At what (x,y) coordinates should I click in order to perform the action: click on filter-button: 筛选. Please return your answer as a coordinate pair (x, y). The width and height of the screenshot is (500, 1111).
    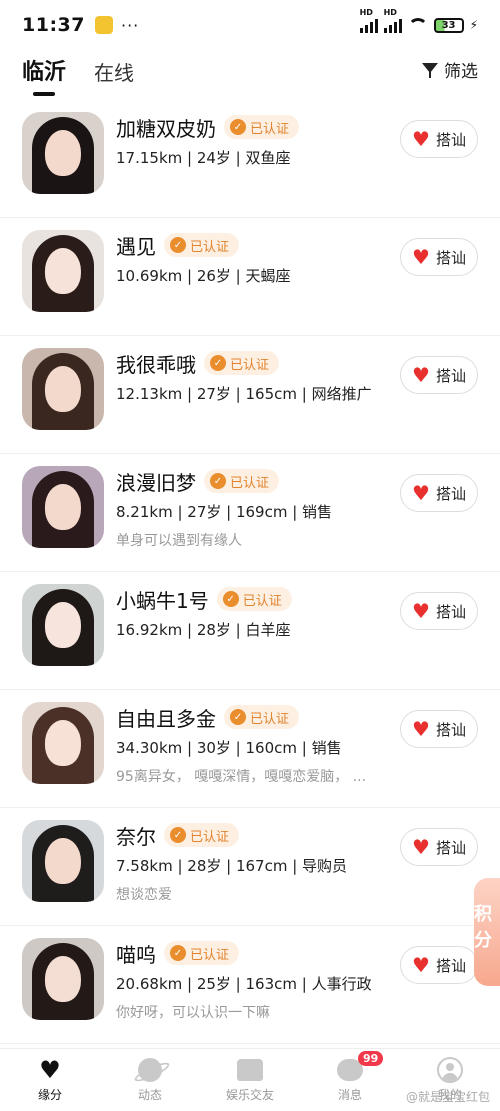
    Looking at the image, I should click on (450, 69).